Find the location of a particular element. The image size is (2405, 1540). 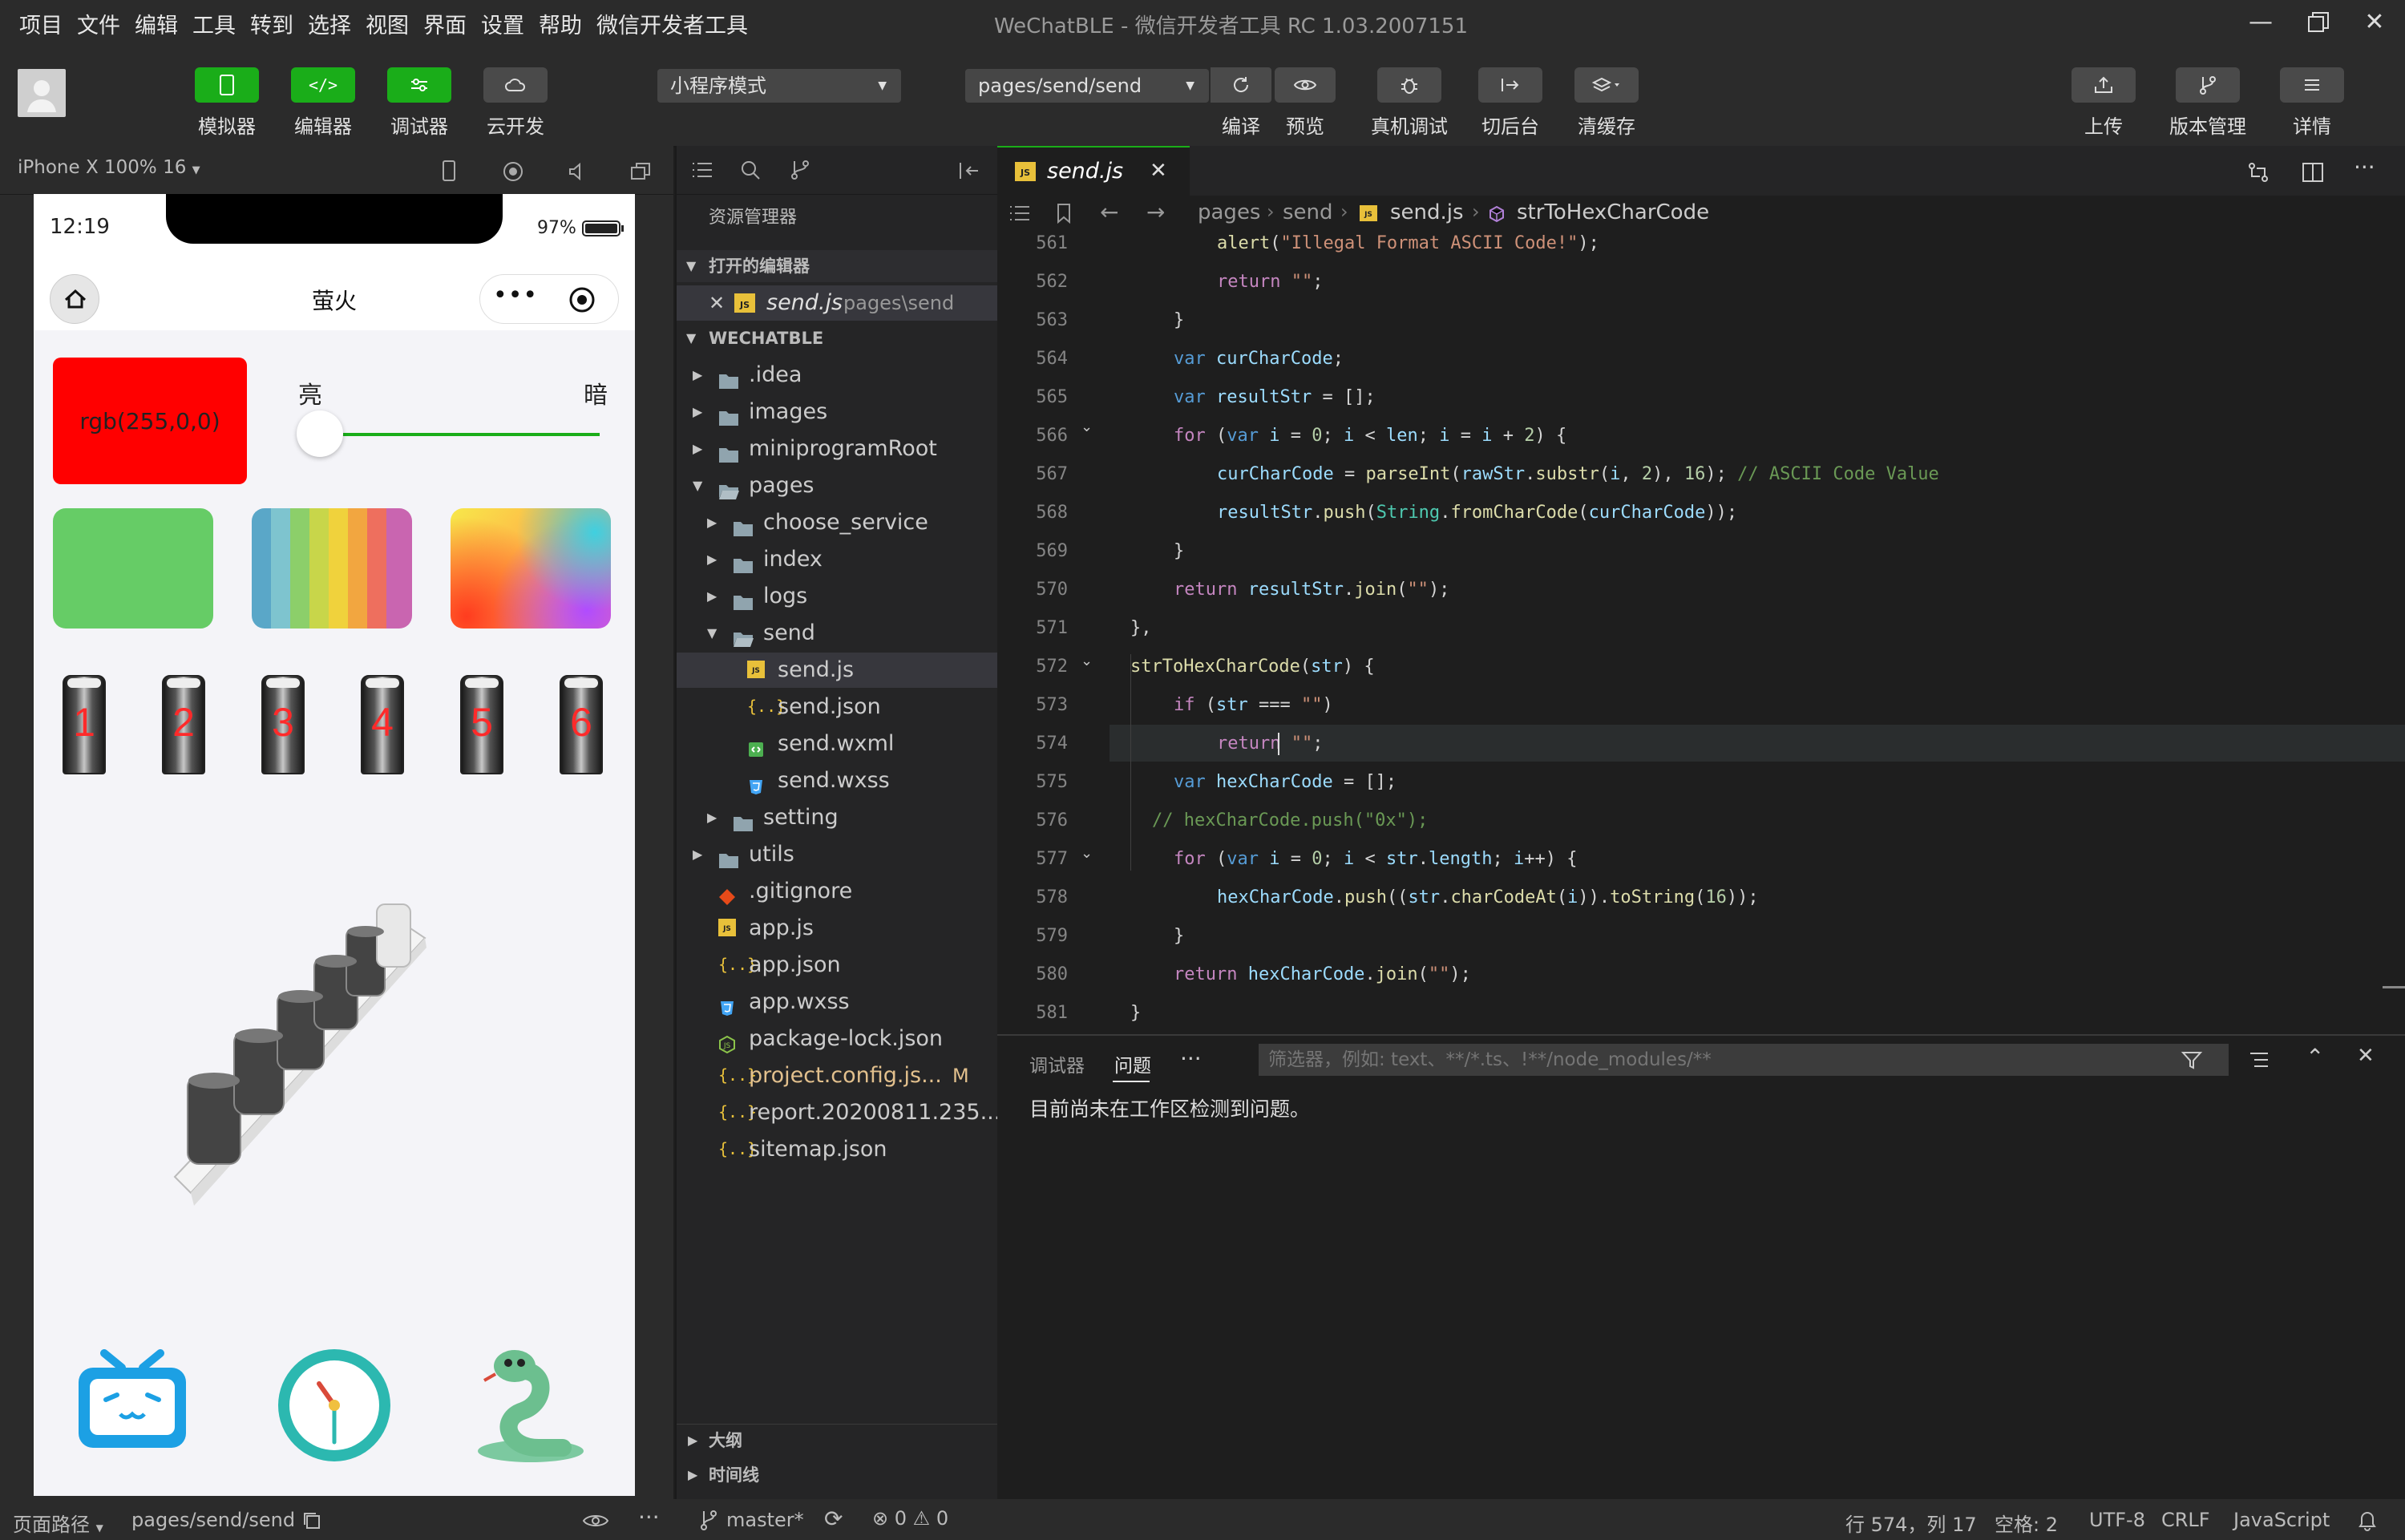

panel-more-icon: ··· is located at coordinates (1191, 1058).